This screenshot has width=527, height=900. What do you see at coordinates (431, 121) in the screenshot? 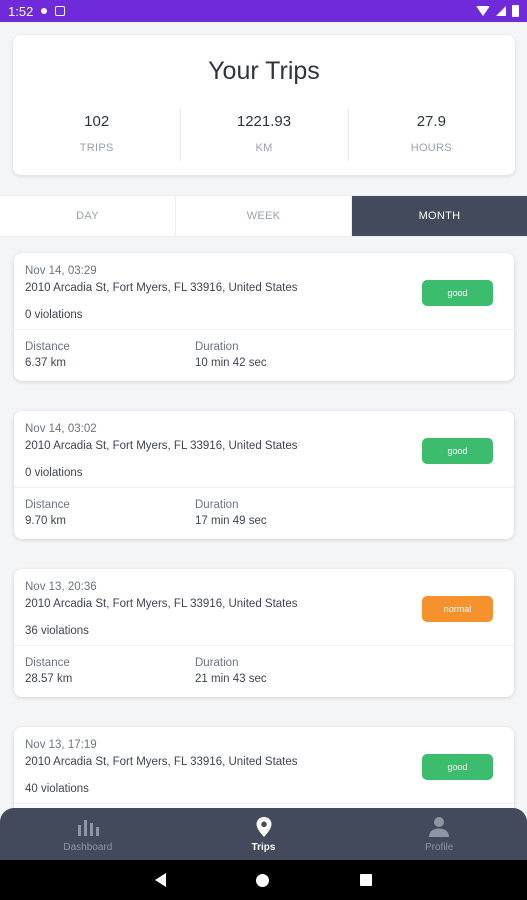
I see `stat-value: 27.9` at bounding box center [431, 121].